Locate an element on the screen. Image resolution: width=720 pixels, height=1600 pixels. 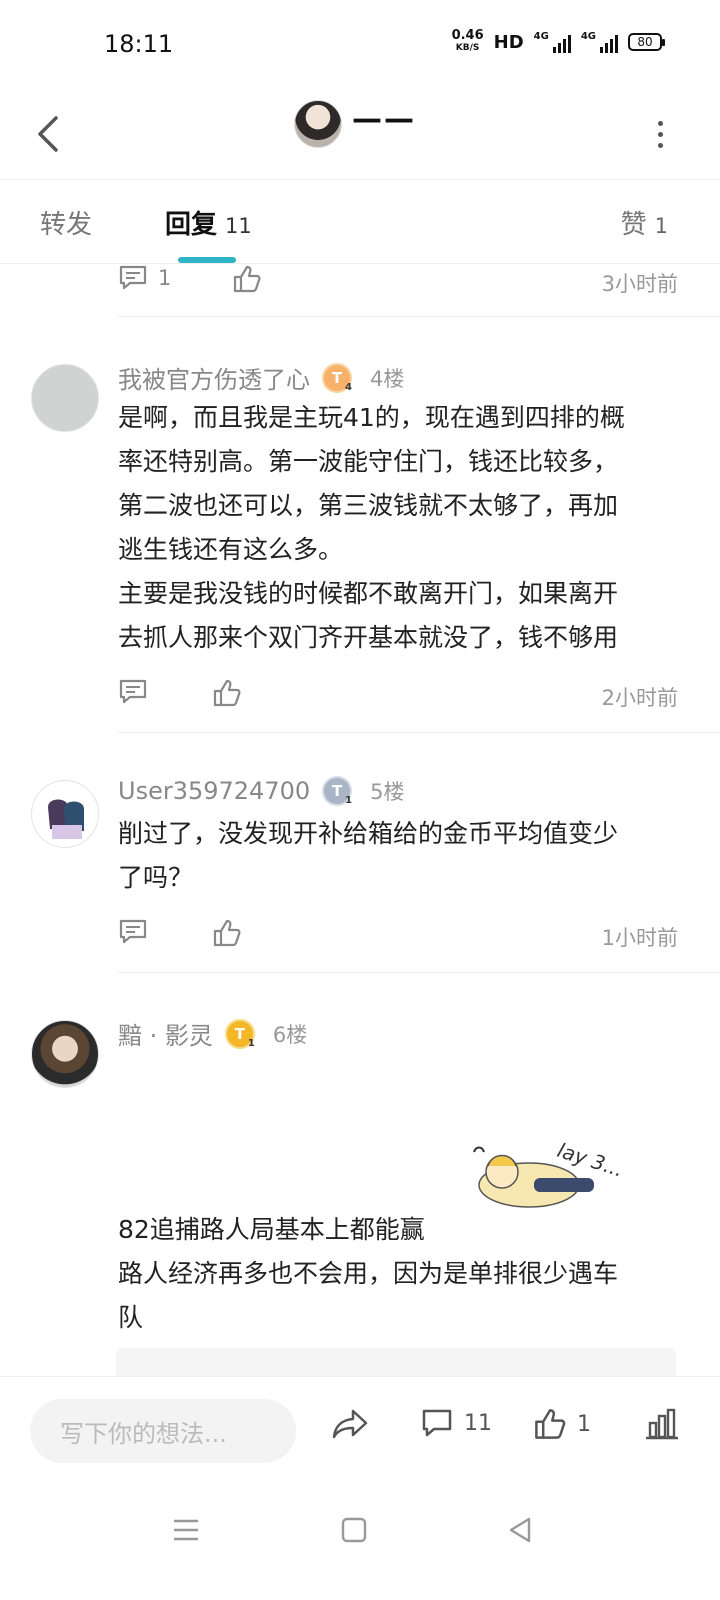
reply-time: 3小时前 is located at coordinates (639, 284).